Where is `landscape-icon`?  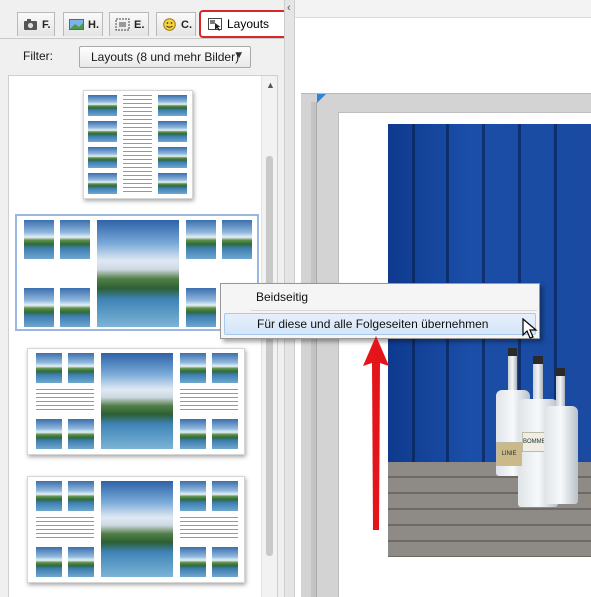 landscape-icon is located at coordinates (76, 24).